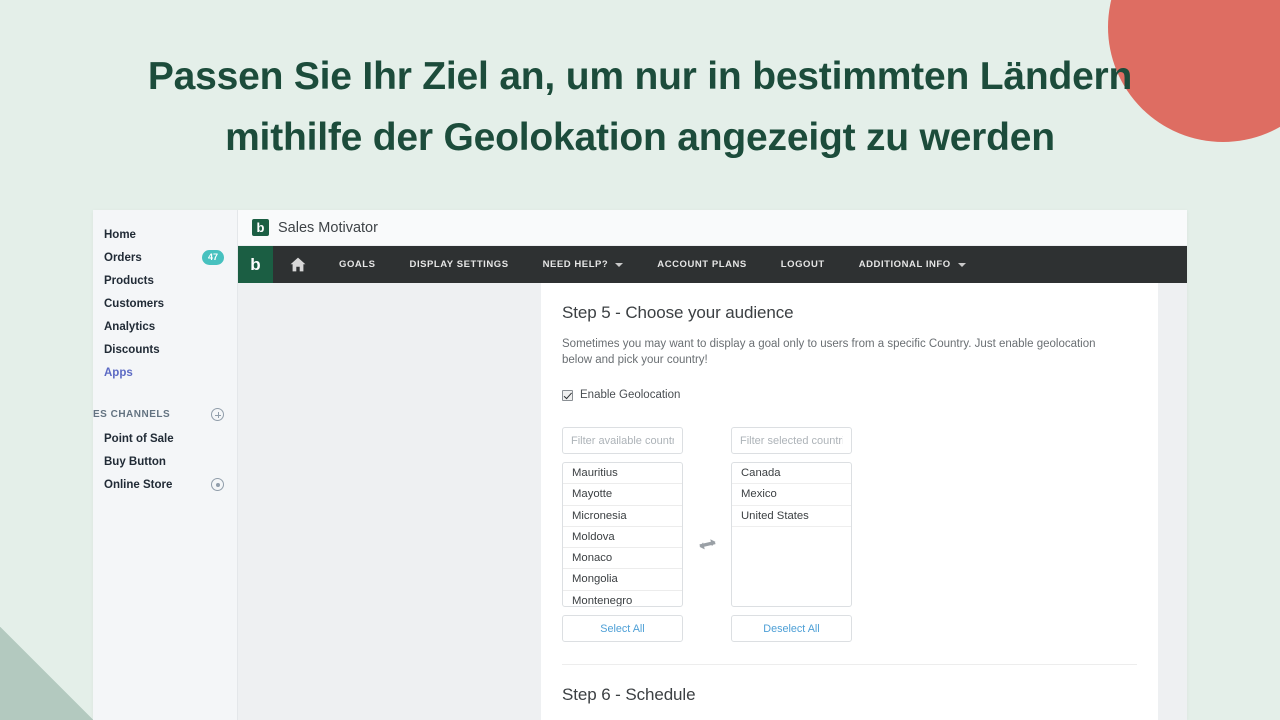 This screenshot has height=720, width=1280. Describe the element at coordinates (622, 598) in the screenshot. I see `list-item: Montenegro` at that location.